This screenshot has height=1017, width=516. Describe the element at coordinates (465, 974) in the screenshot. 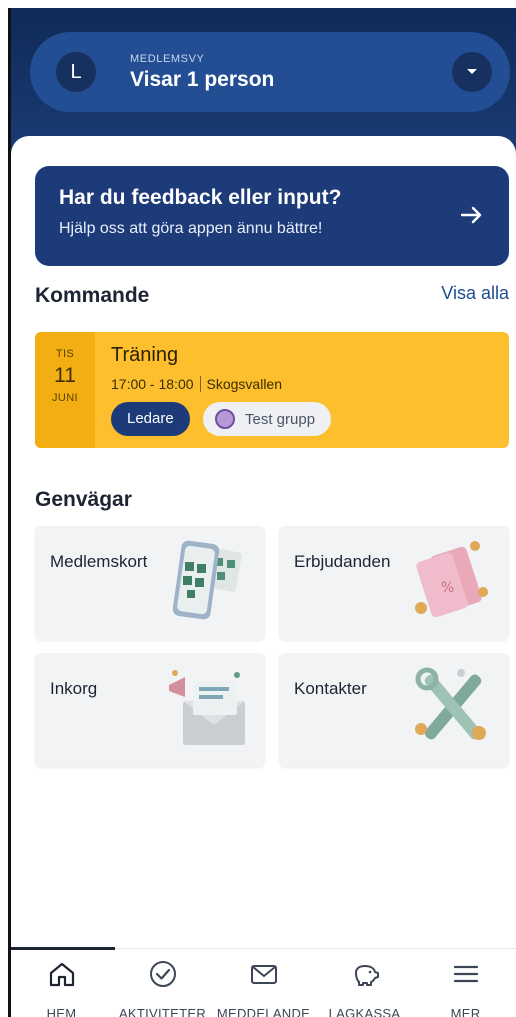

I see `menu-icon` at that location.